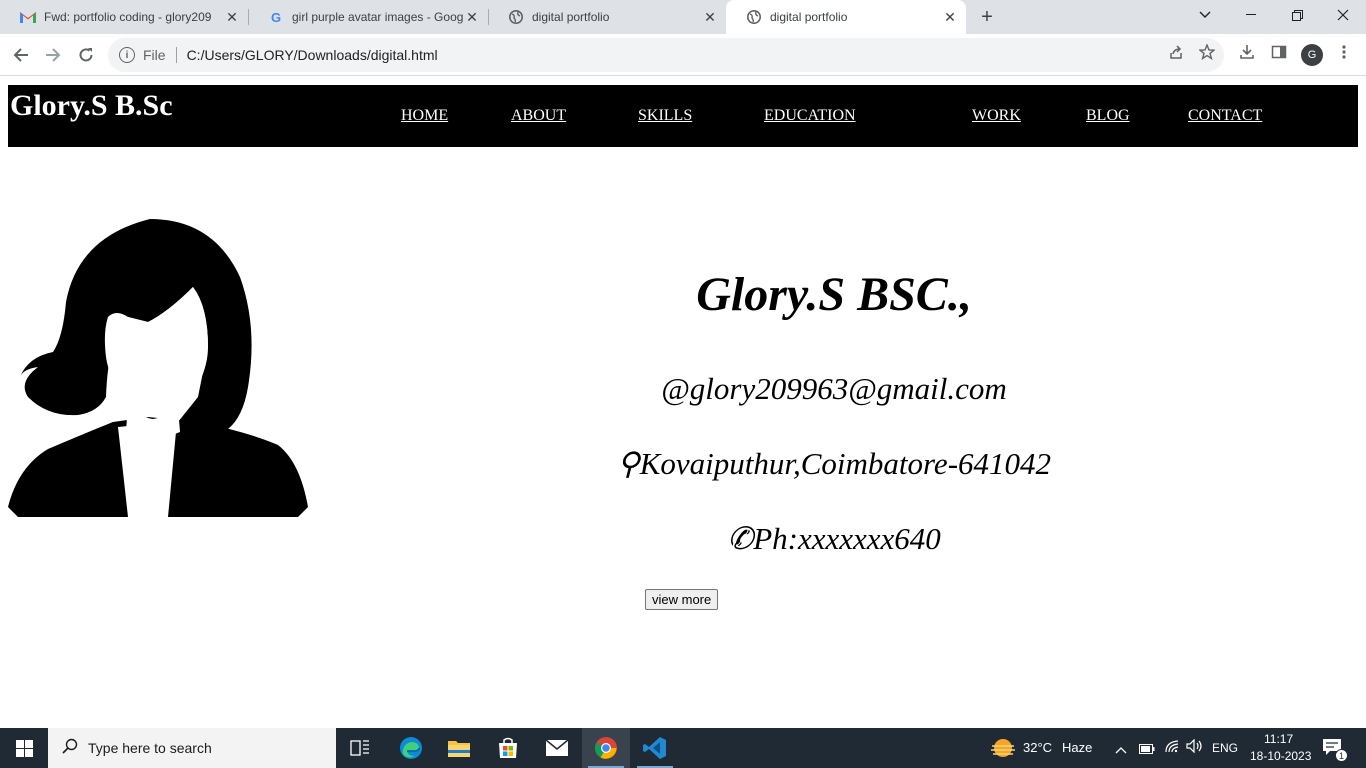 The image size is (1366, 768). What do you see at coordinates (1343, 15) in the screenshot?
I see `close-window-button` at bounding box center [1343, 15].